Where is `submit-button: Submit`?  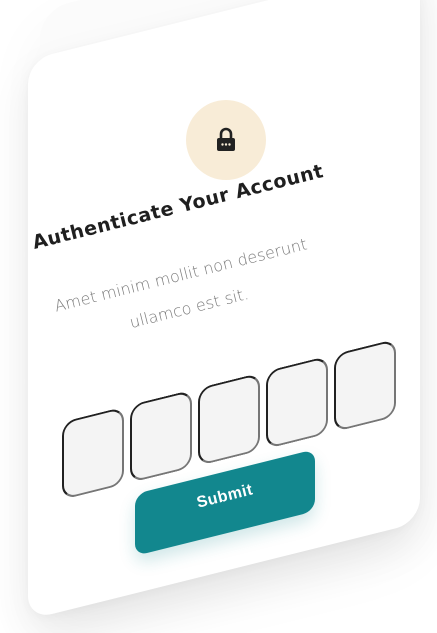
submit-button: Submit is located at coordinates (225, 502).